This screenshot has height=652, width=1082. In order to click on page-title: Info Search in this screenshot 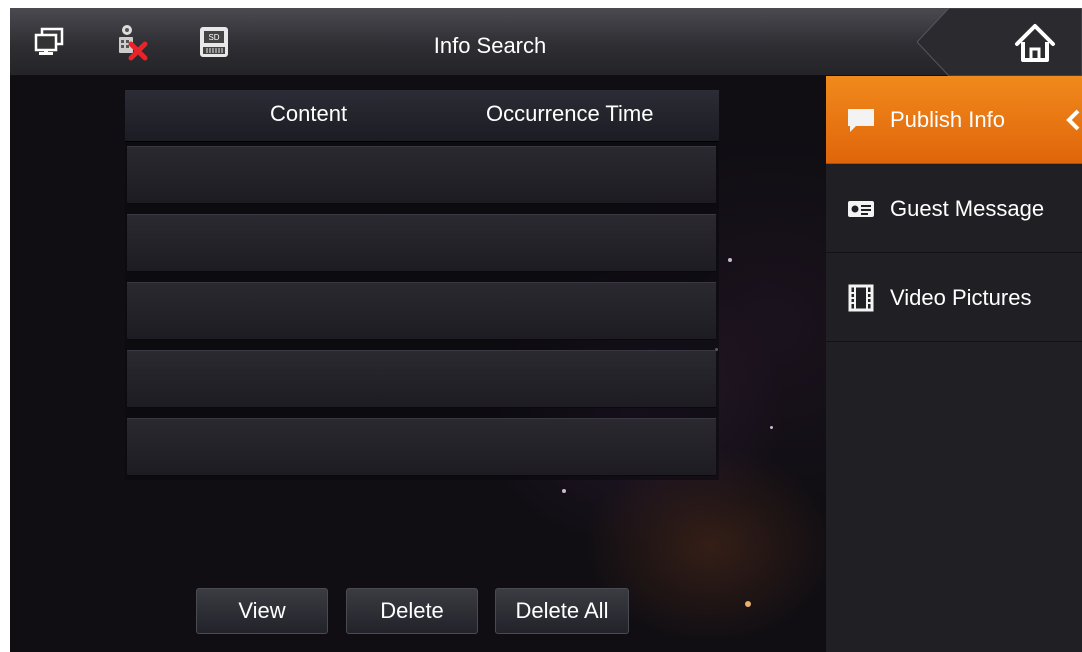, I will do `click(490, 45)`.